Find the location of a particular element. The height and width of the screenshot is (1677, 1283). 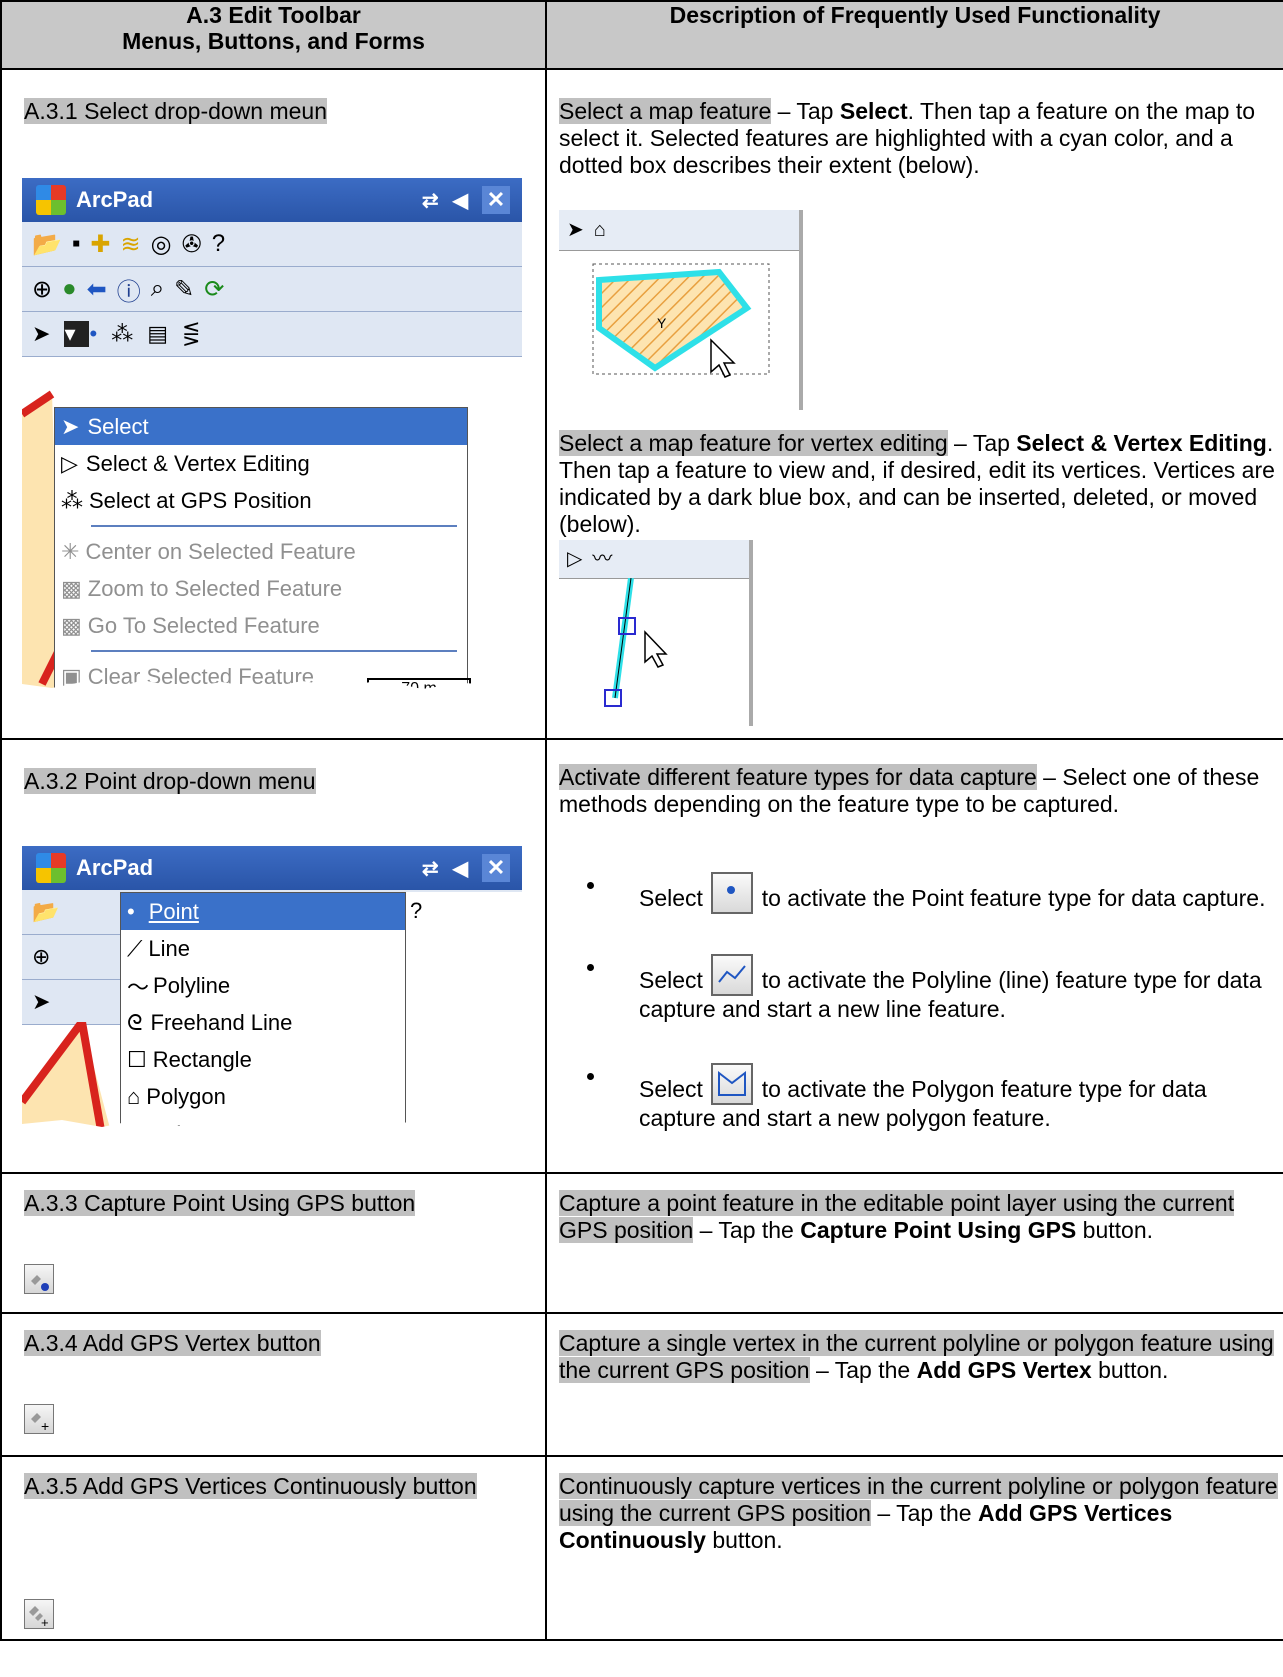

row4-left: A.3.4 Add GPS Vertex button + is located at coordinates (273, 1384).